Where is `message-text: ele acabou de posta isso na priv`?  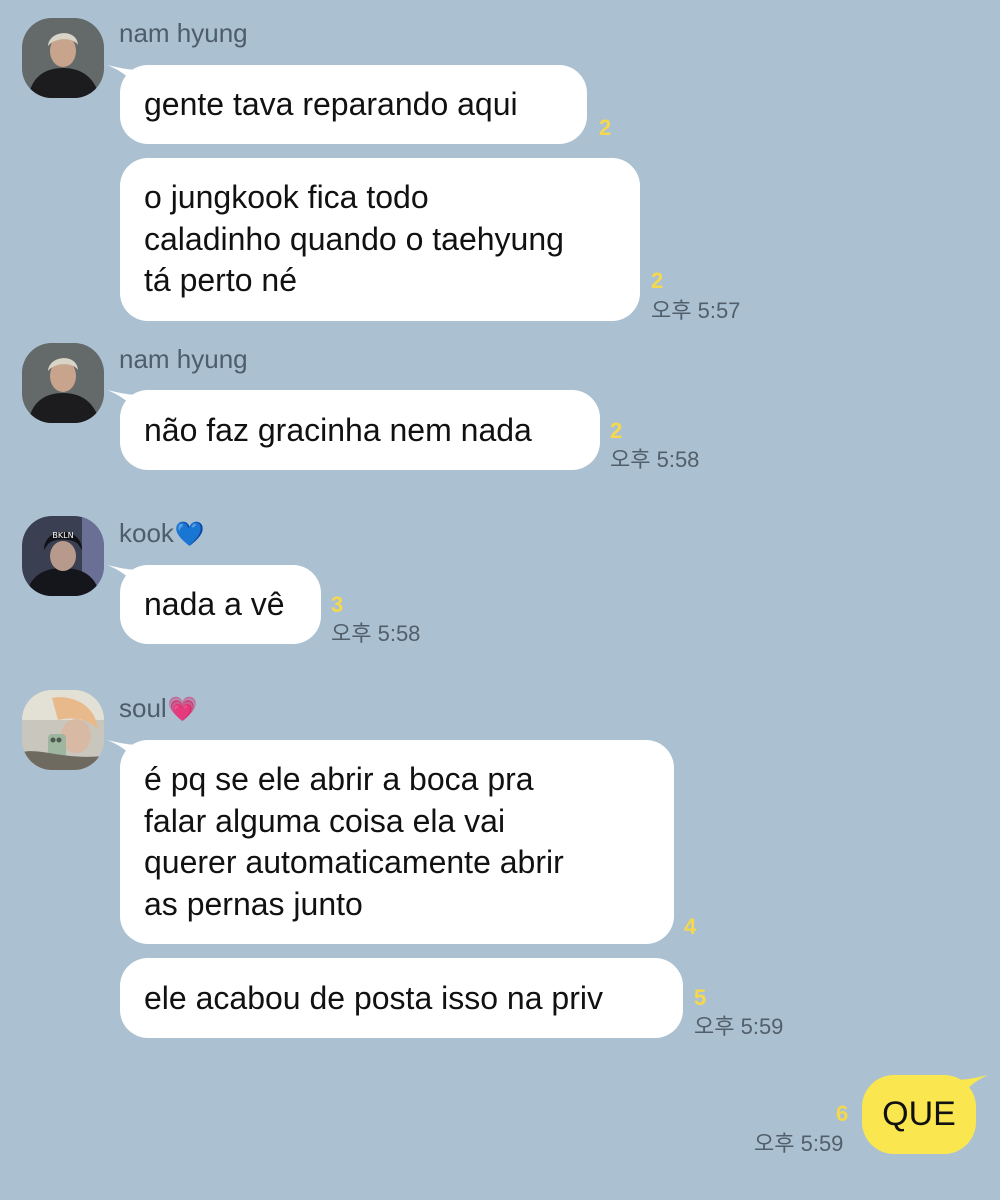 message-text: ele acabou de posta isso na priv is located at coordinates (373, 998).